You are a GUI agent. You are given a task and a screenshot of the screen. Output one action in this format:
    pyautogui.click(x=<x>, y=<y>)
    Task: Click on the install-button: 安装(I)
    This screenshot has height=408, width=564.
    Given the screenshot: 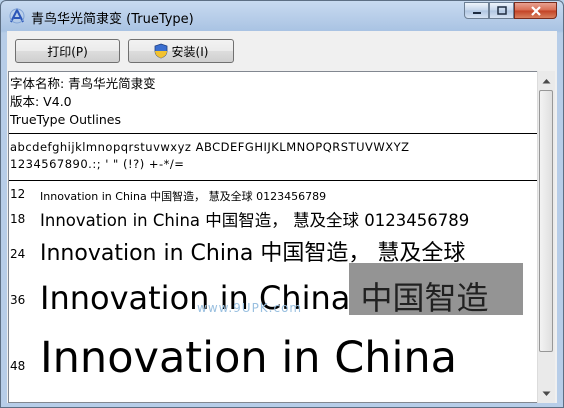 What is the action you would take?
    pyautogui.click(x=181, y=51)
    